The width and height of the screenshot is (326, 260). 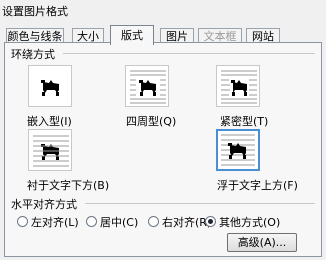 What do you see at coordinates (119, 222) in the screenshot?
I see `align-center-label: 居中(C)` at bounding box center [119, 222].